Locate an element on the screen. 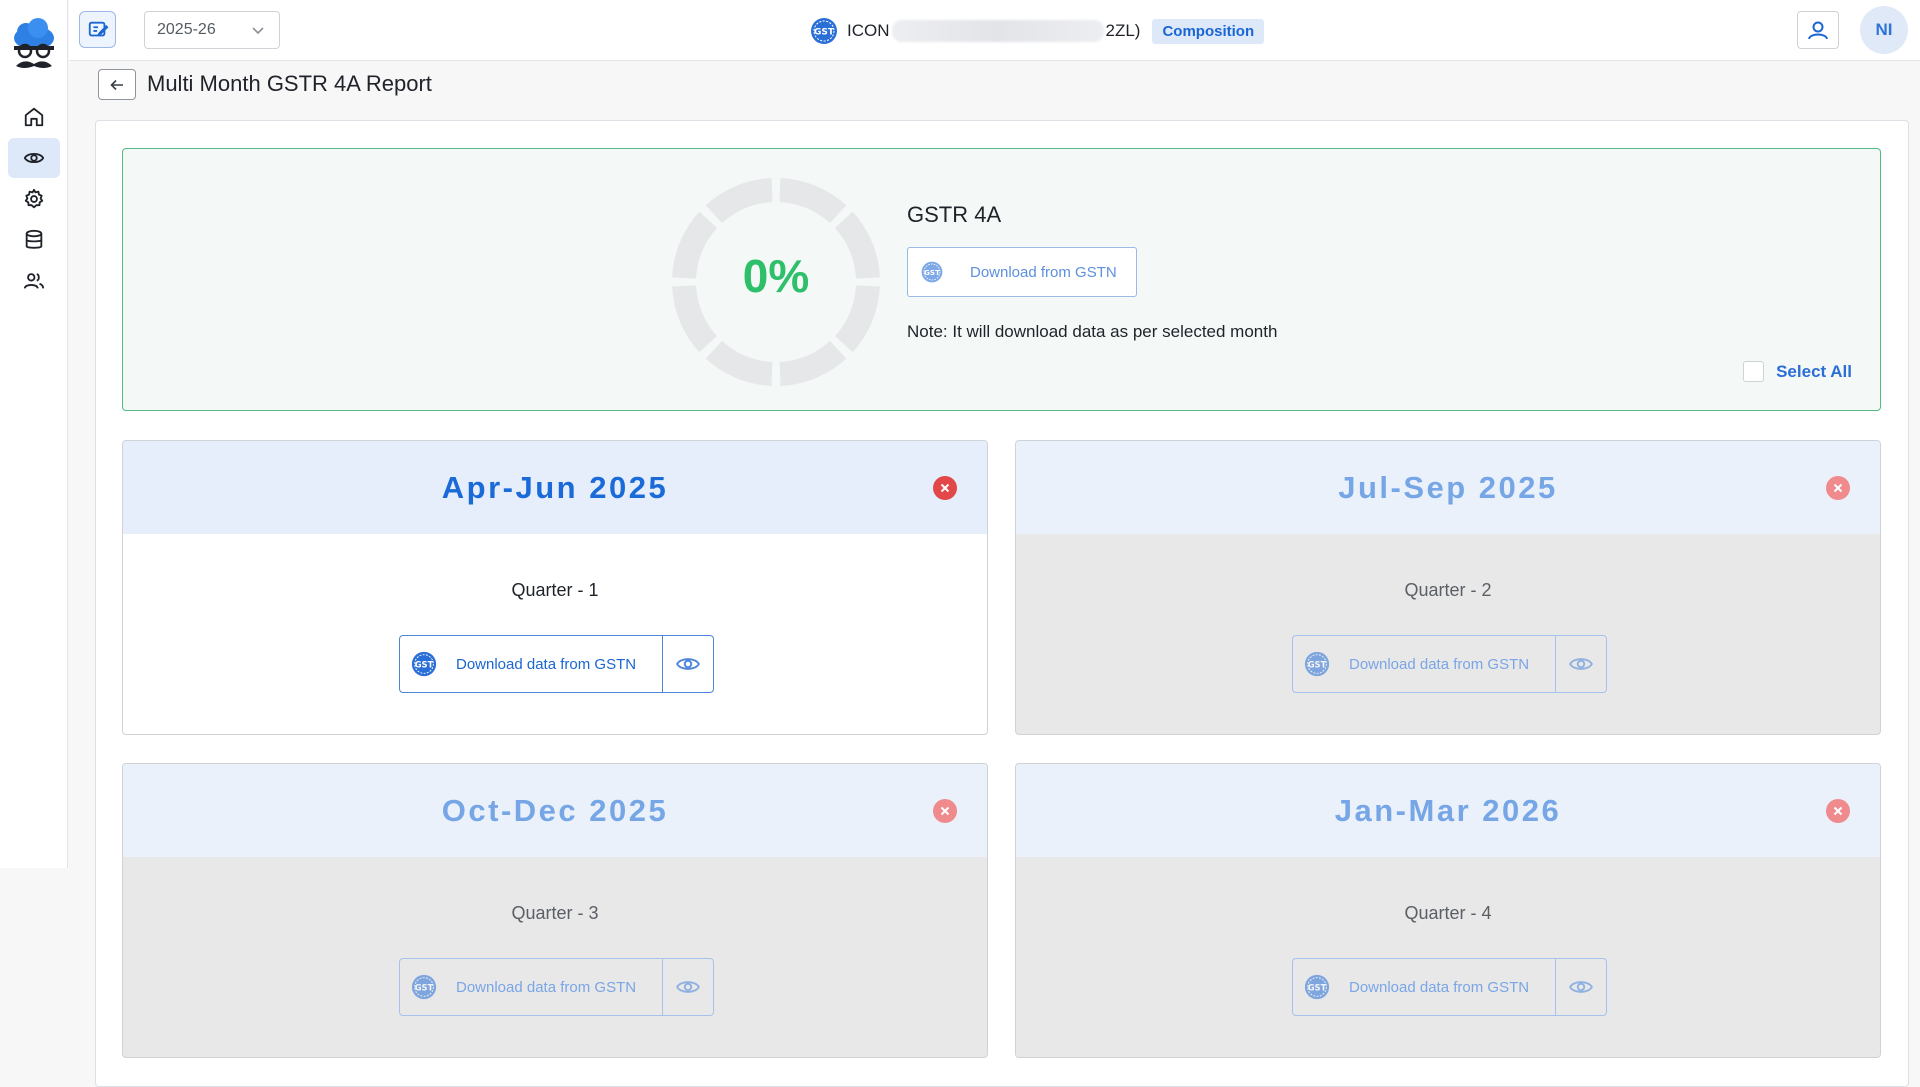 This screenshot has height=1087, width=1920. company-info: GST ICON 2ZL) Composition is located at coordinates (1037, 31).